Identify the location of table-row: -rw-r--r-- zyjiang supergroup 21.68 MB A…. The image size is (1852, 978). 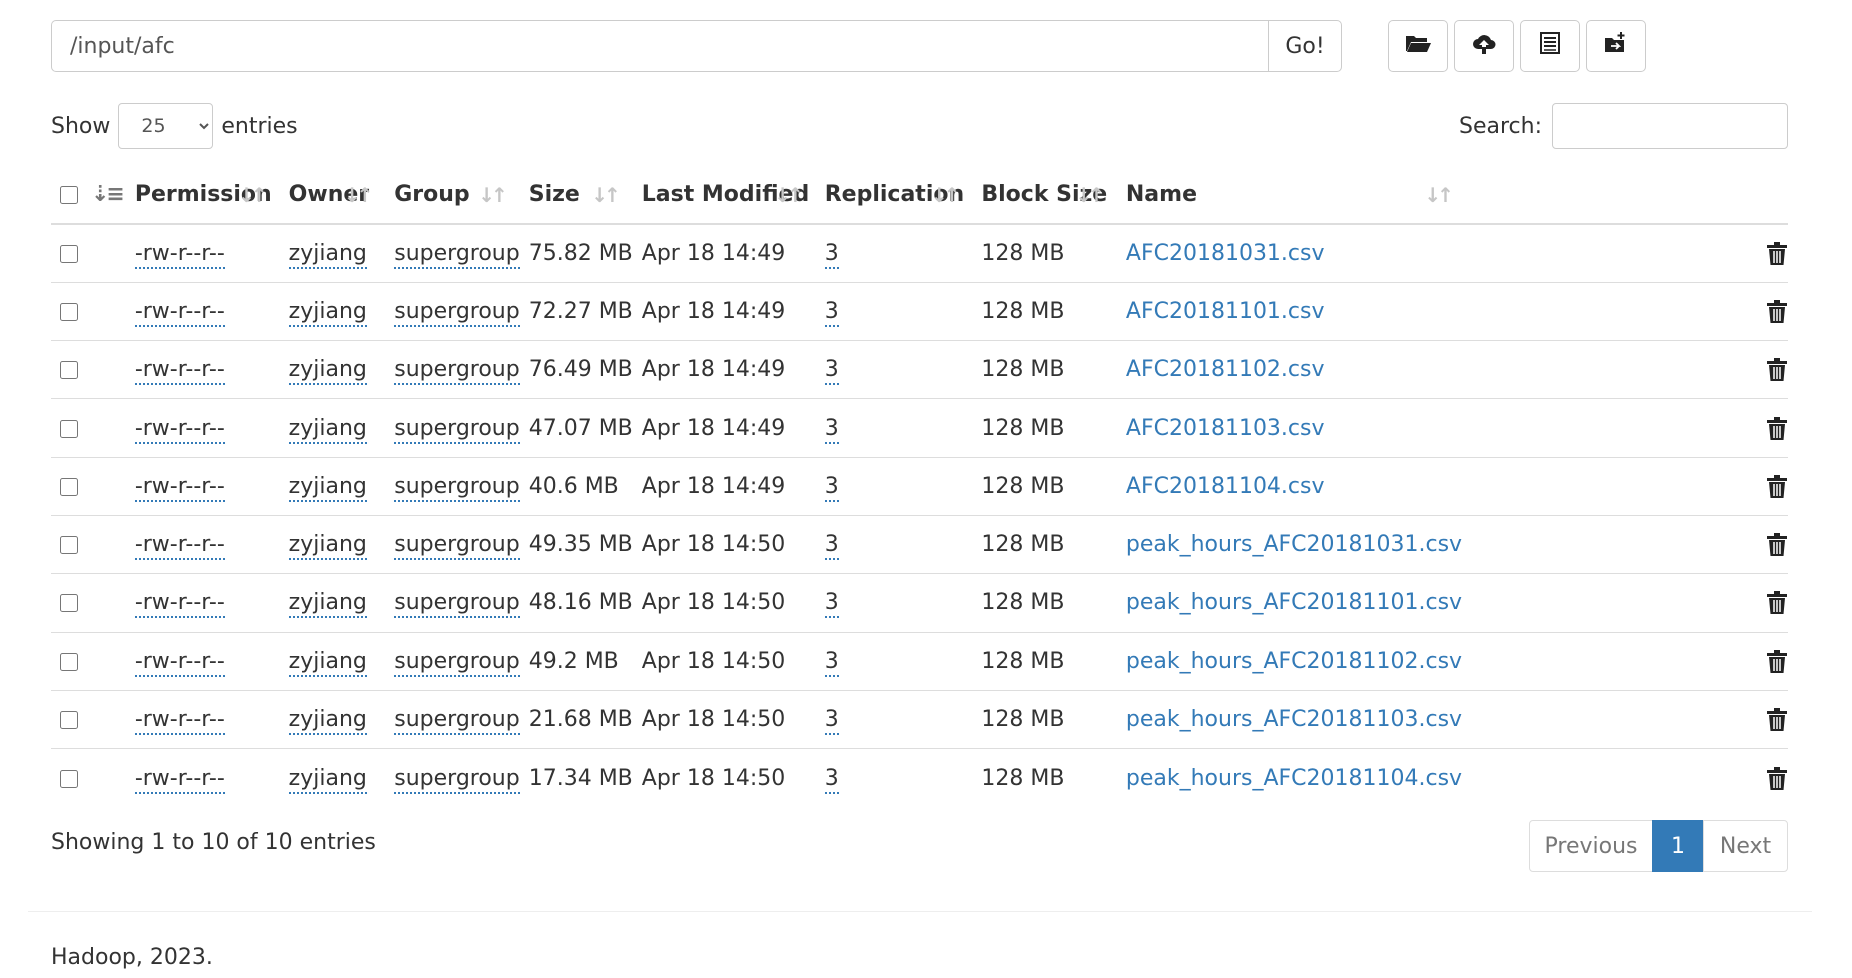
(919, 719).